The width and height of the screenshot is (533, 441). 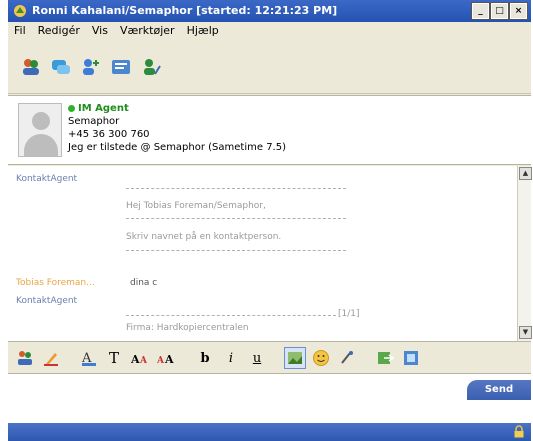 What do you see at coordinates (204, 237) in the screenshot?
I see `message-line: Skriv navnet på en kontaktperson.` at bounding box center [204, 237].